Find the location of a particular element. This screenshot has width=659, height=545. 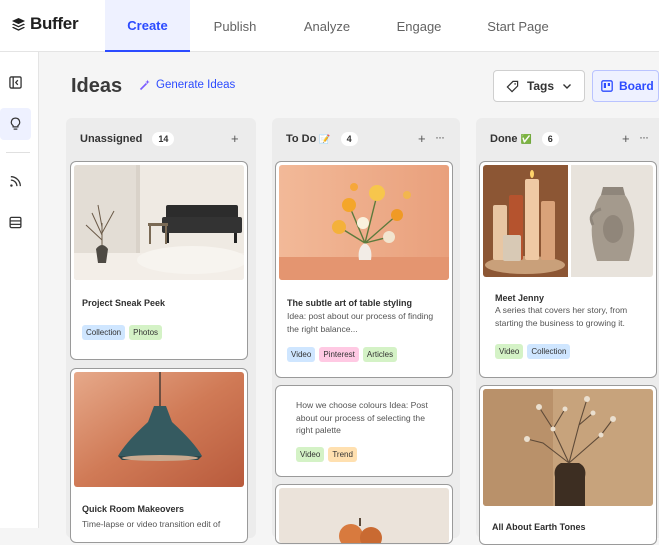

card-title: Project Sneak Peek is located at coordinates (124, 303).